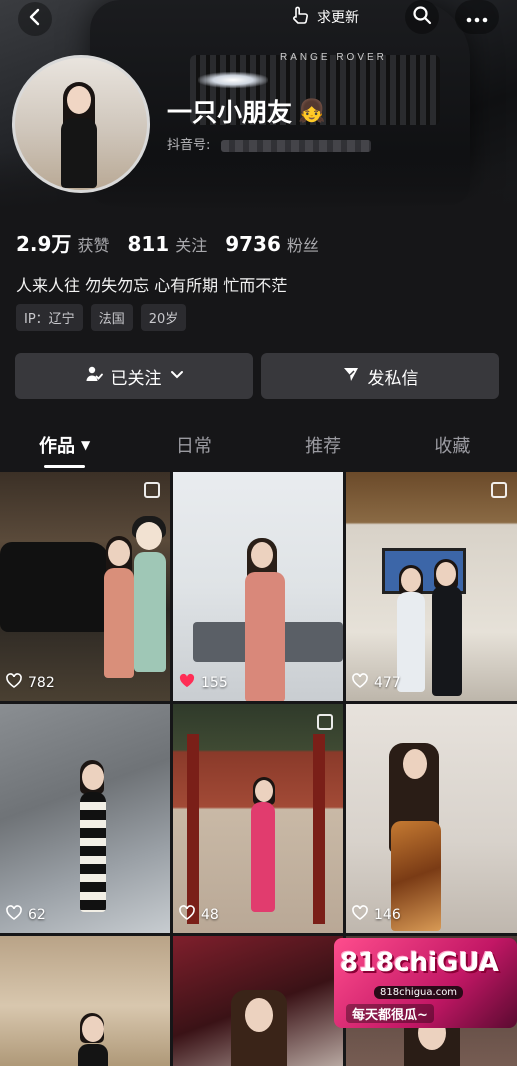 The height and width of the screenshot is (1066, 517). What do you see at coordinates (177, 376) in the screenshot?
I see `chevron-down-icon` at bounding box center [177, 376].